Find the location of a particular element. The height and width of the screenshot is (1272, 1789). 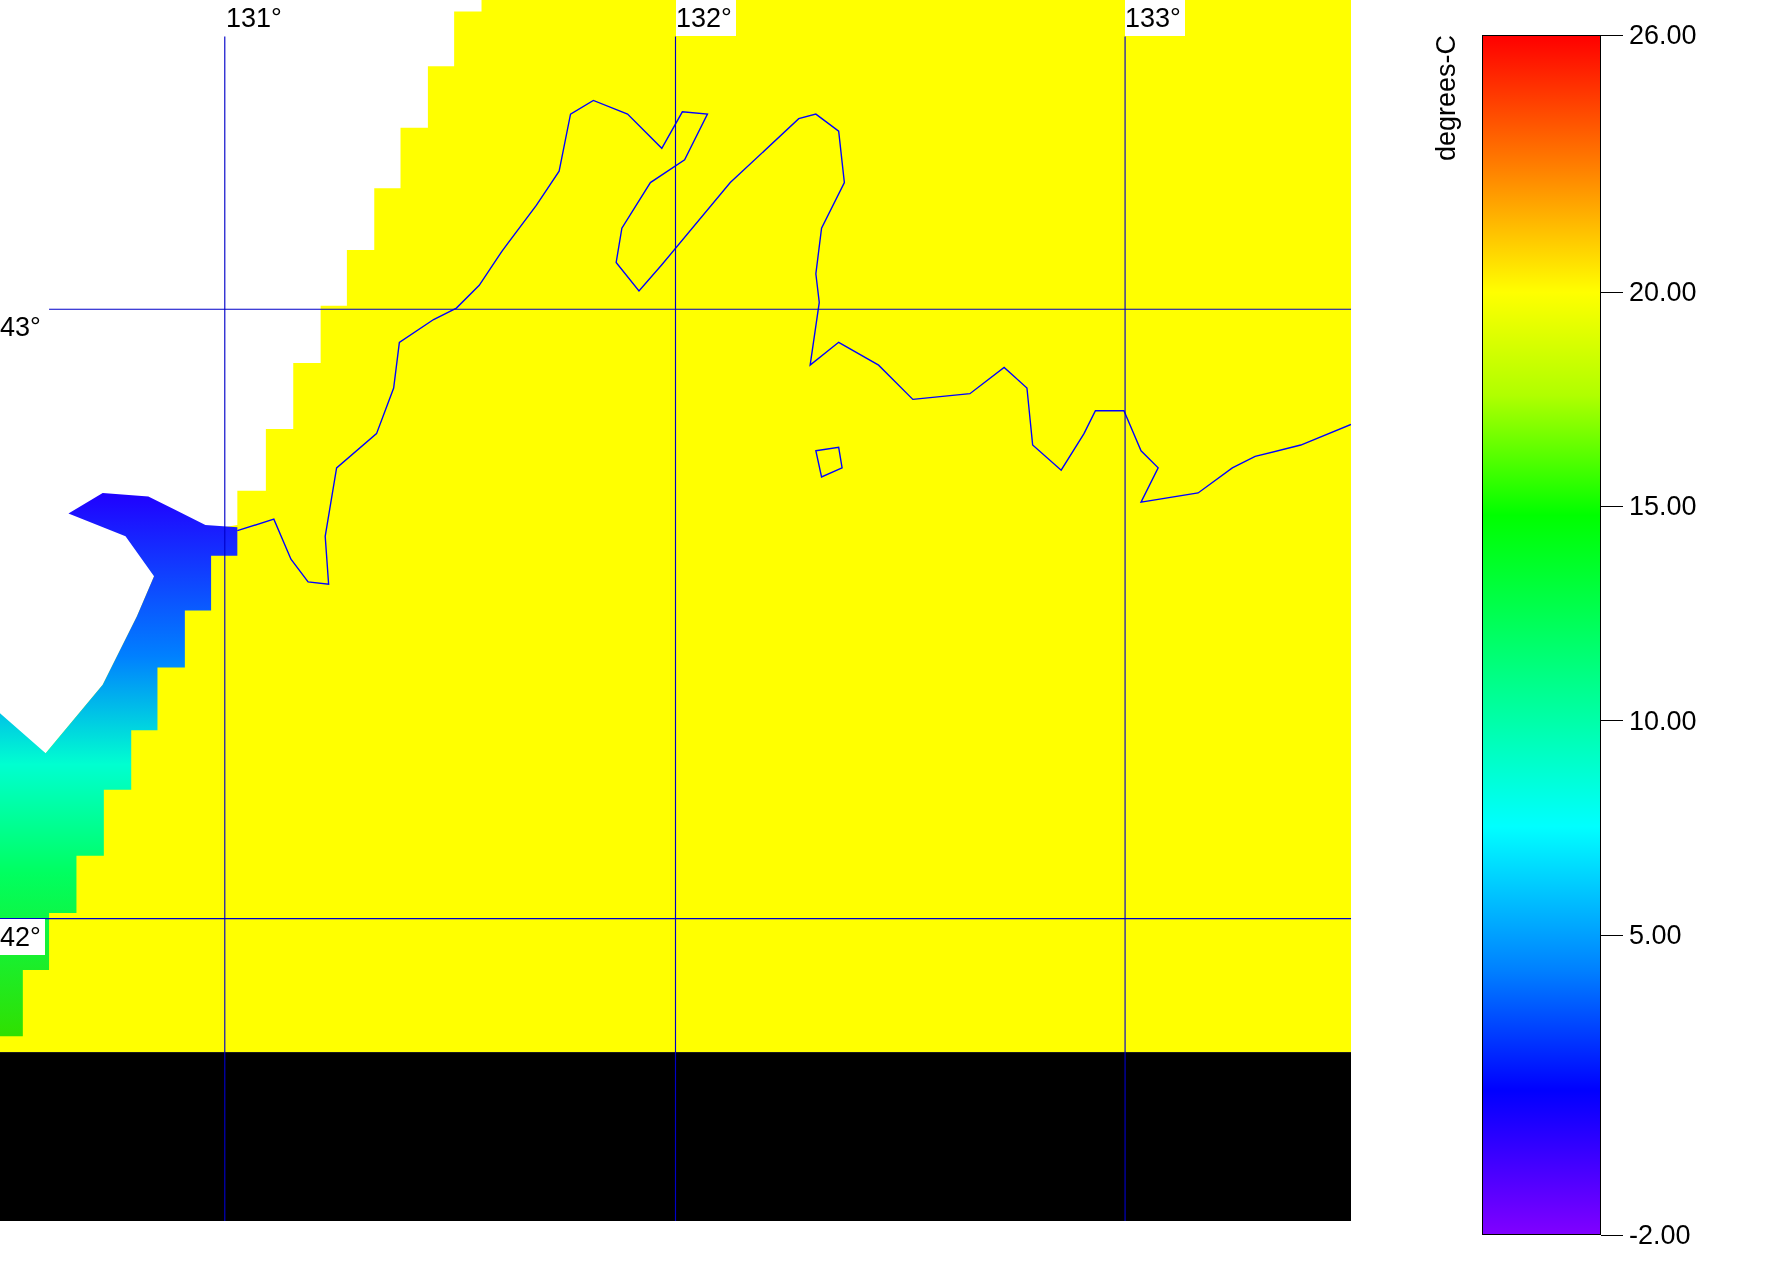

scale-tick-label: 10.00 is located at coordinates (1663, 720).